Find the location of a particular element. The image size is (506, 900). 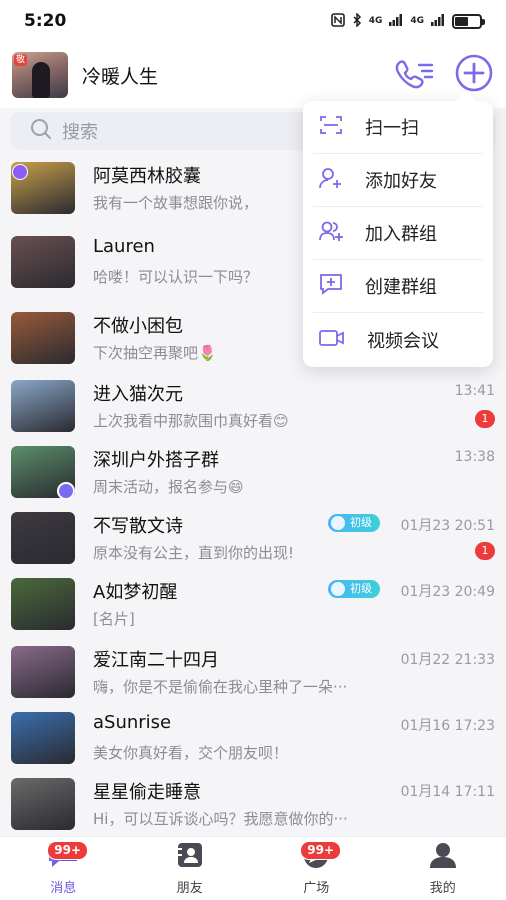

chat-preview: 上次我看中那款围巾真好看😊 is located at coordinates (191, 421).